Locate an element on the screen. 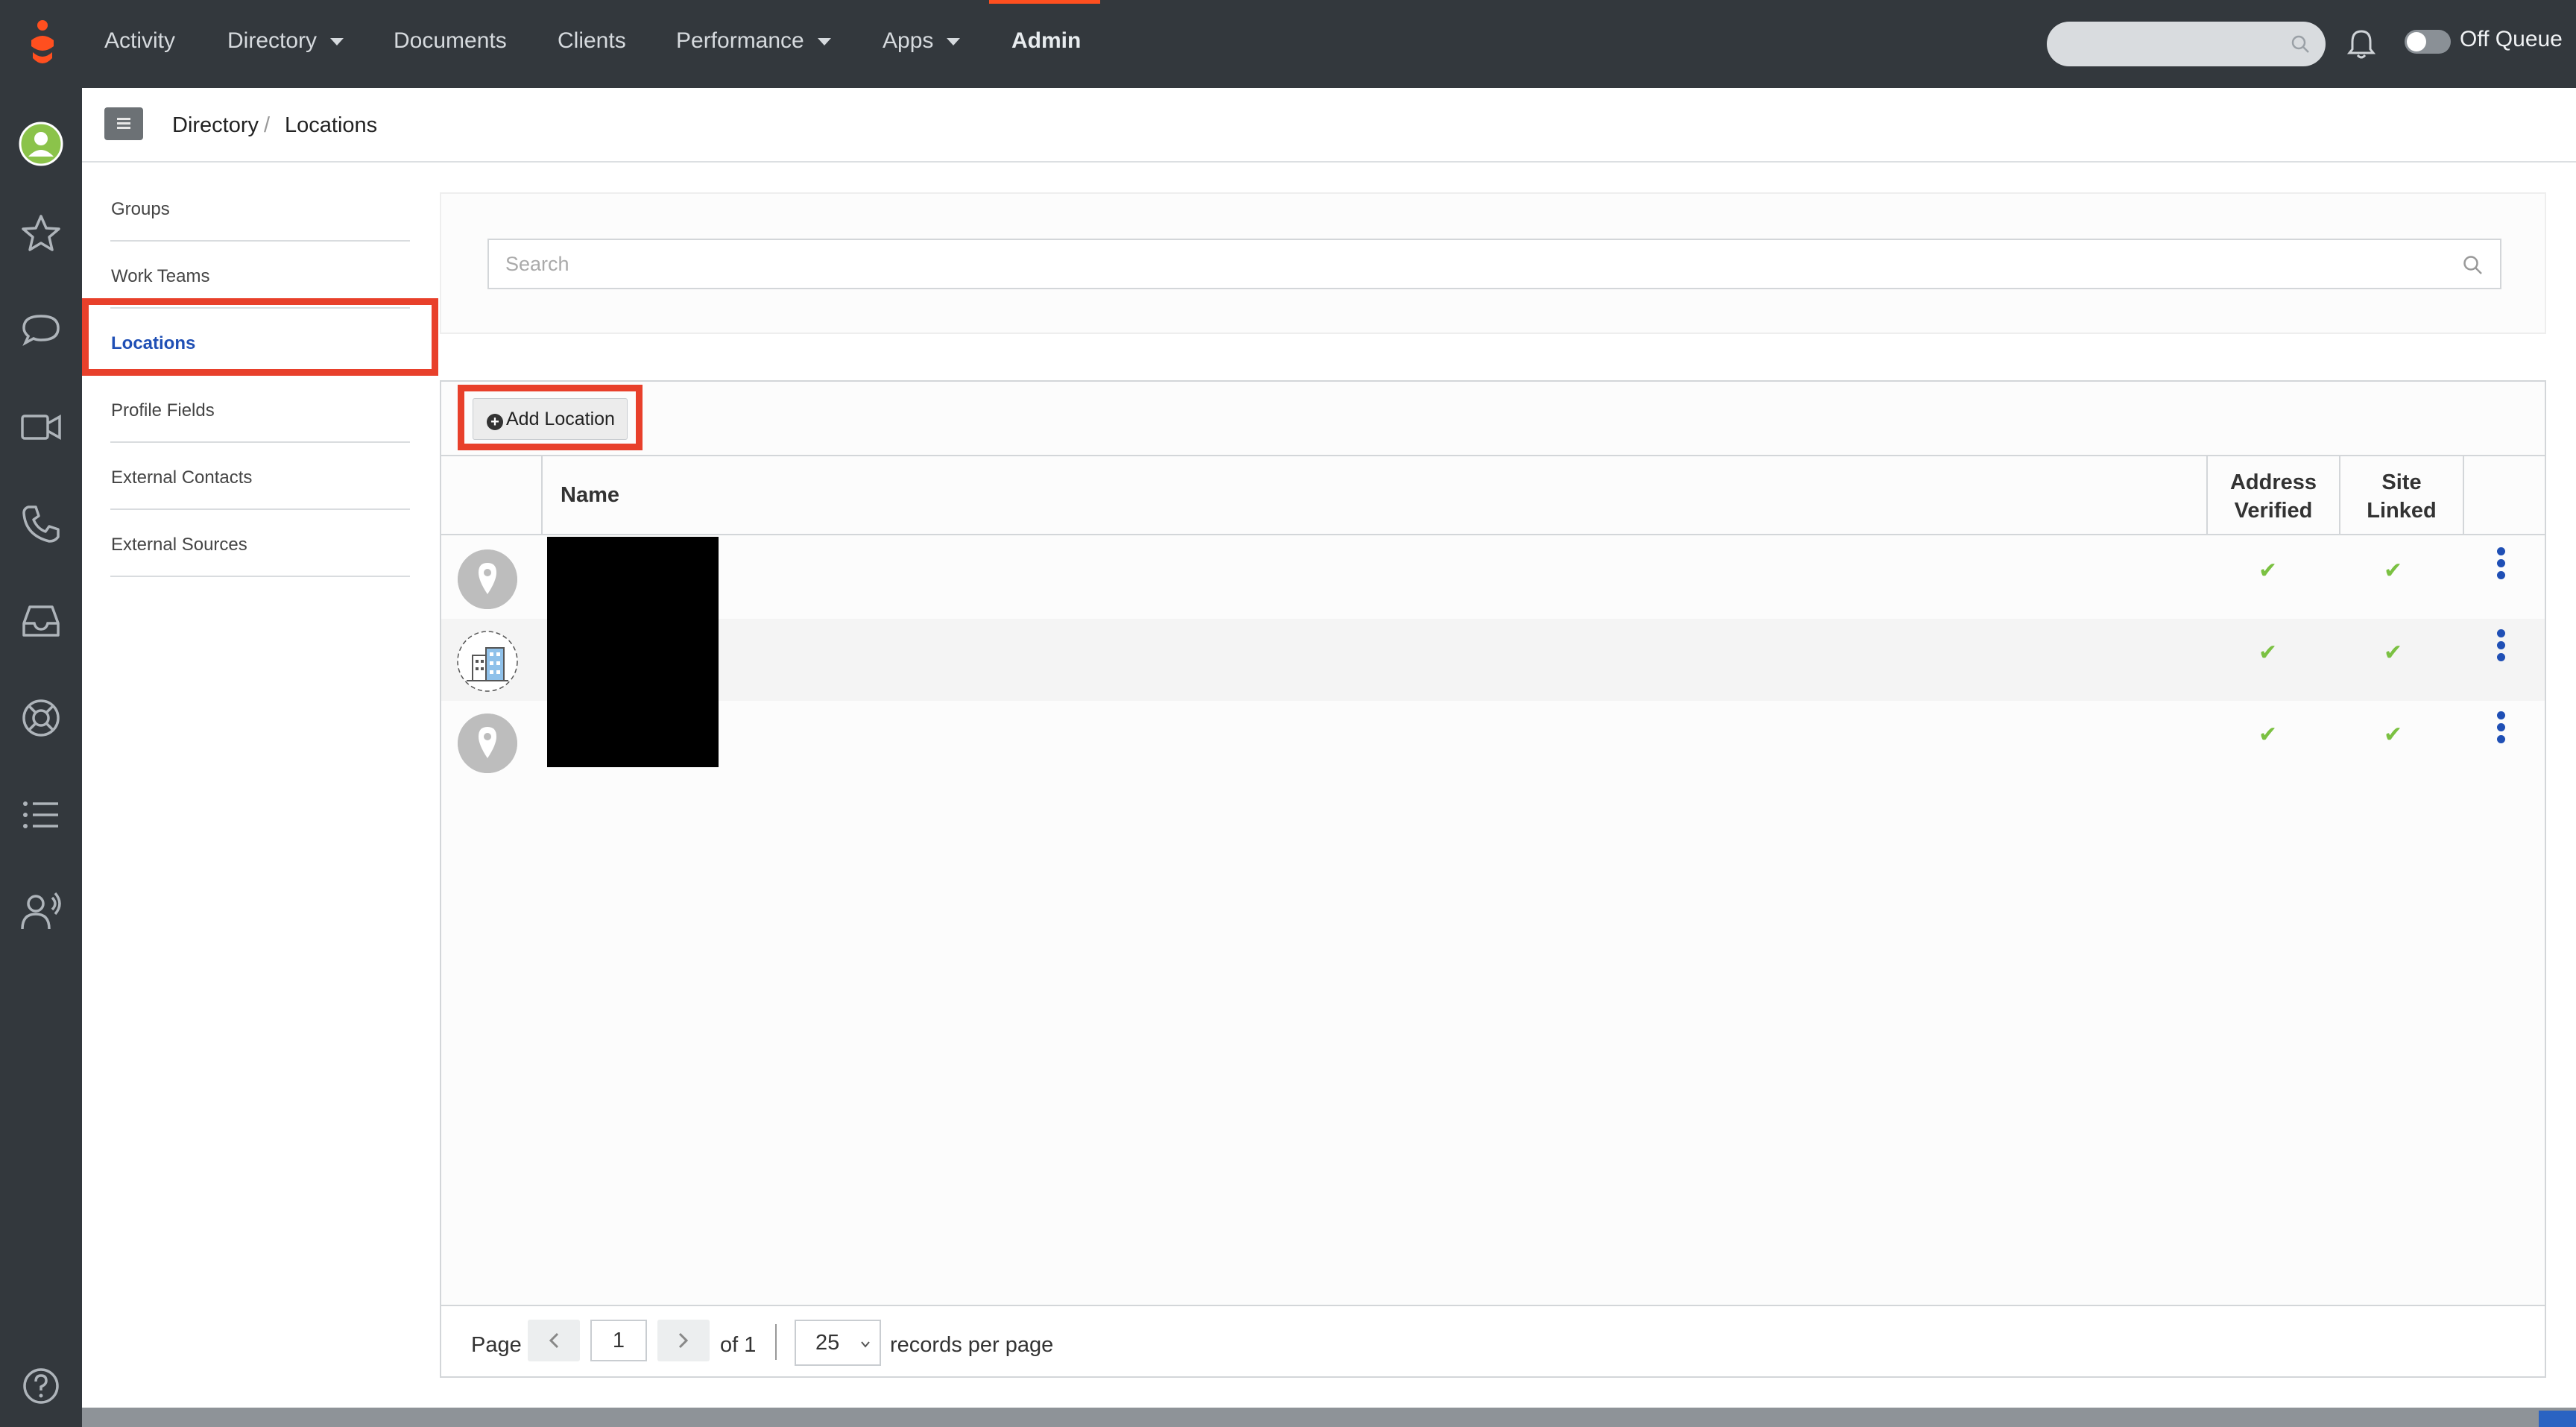  column-header-name: Name is located at coordinates (590, 498).